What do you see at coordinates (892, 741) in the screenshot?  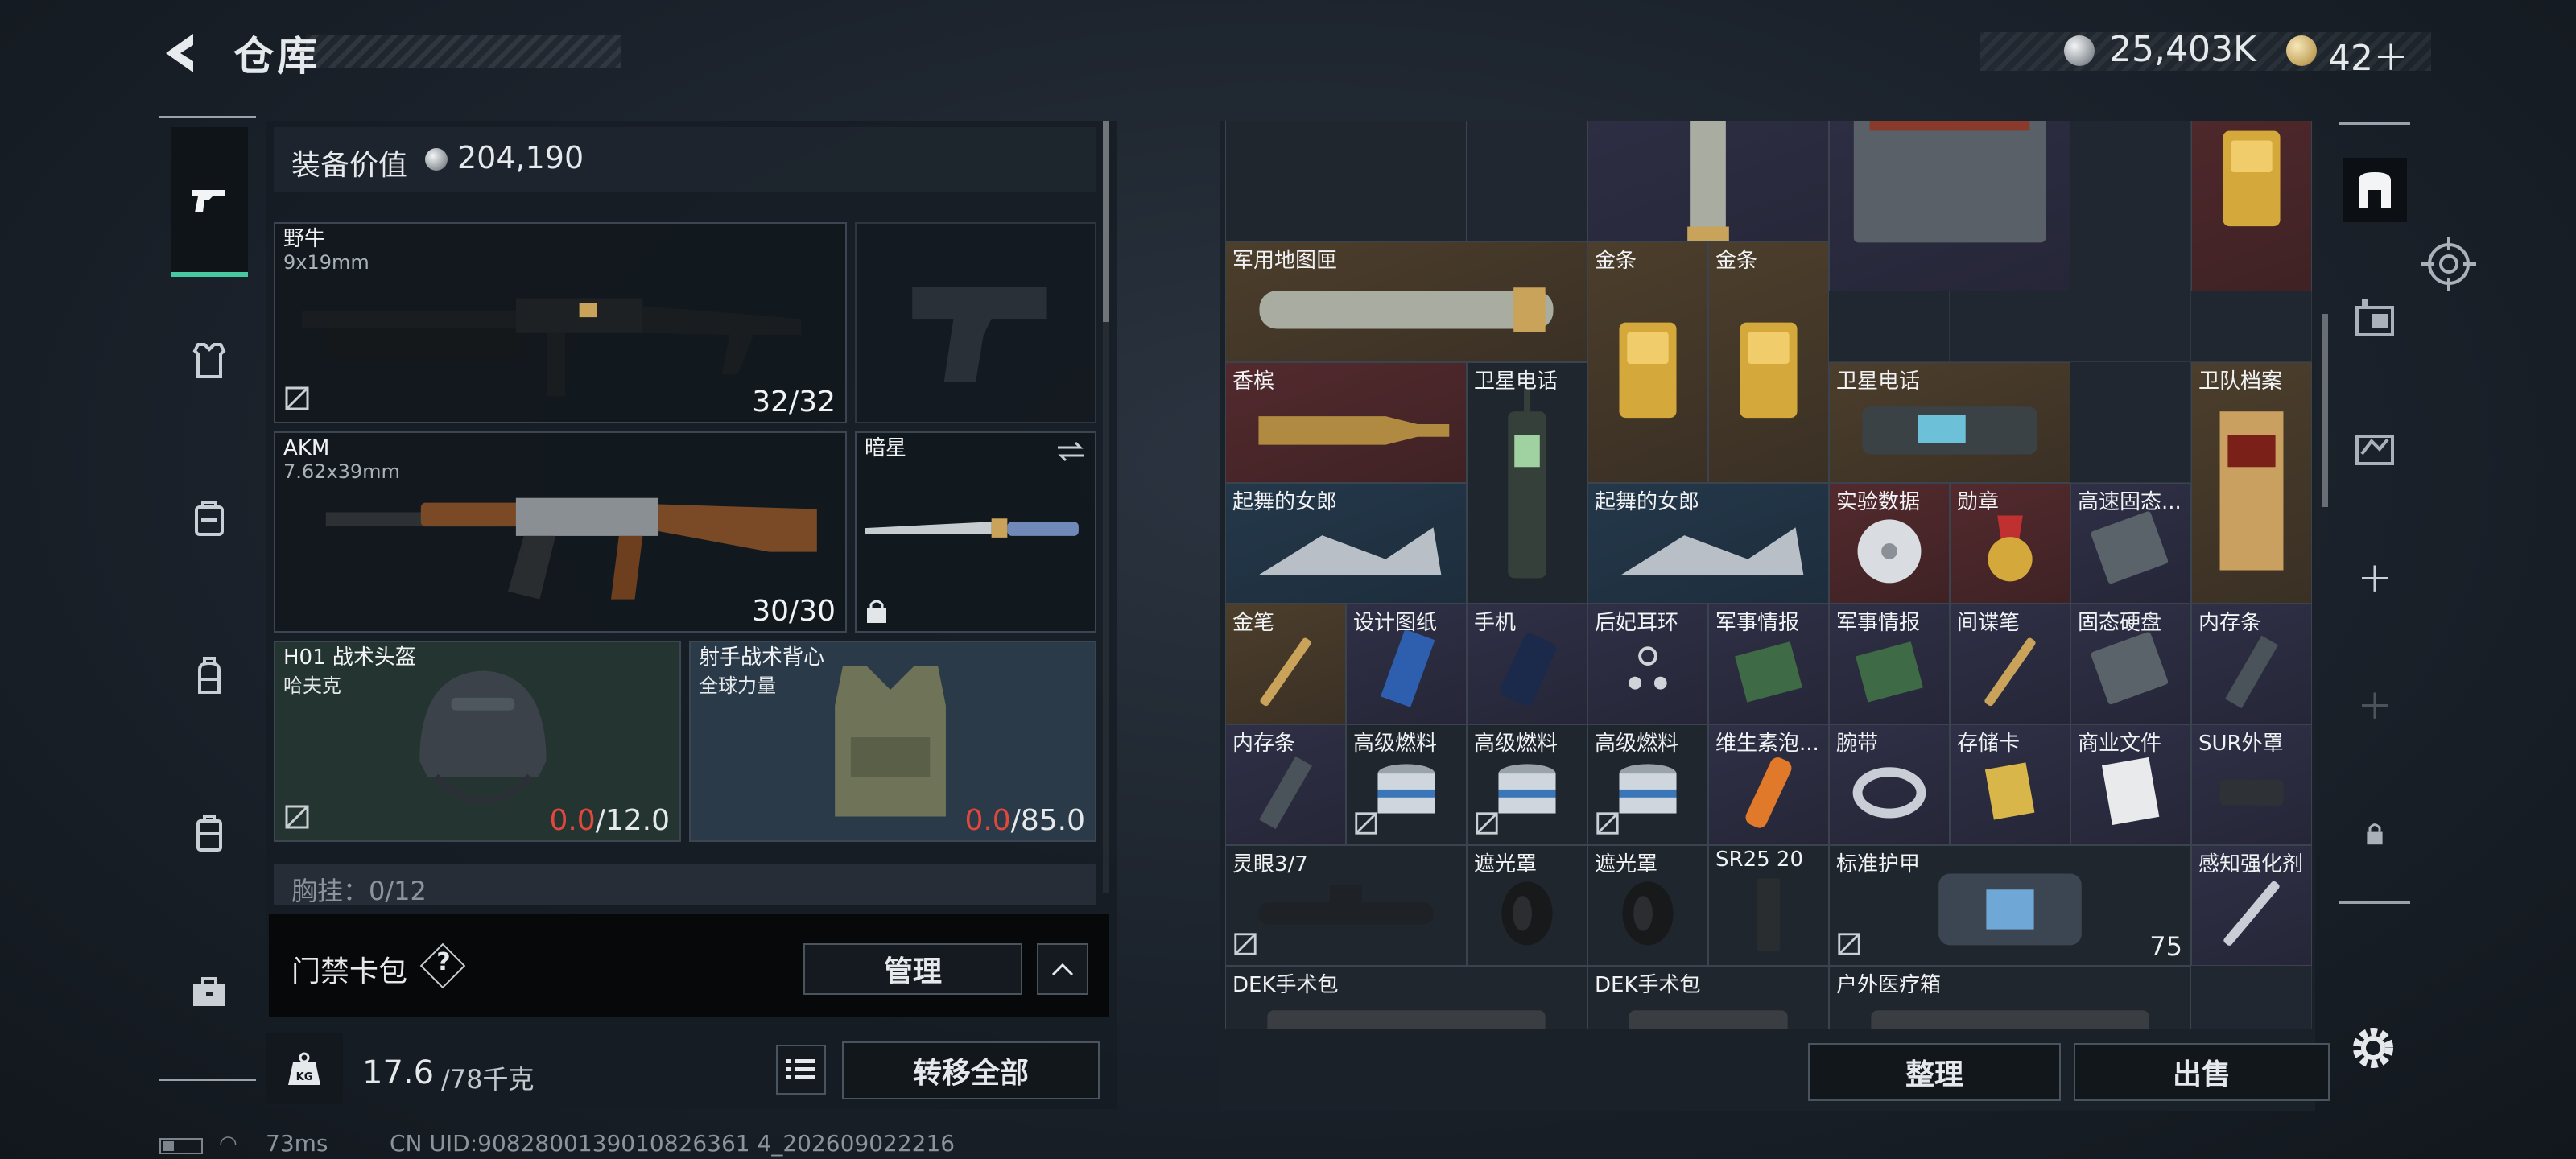 I see `vest-slot: 射手战术背心 全球力量 0.0/85.0` at bounding box center [892, 741].